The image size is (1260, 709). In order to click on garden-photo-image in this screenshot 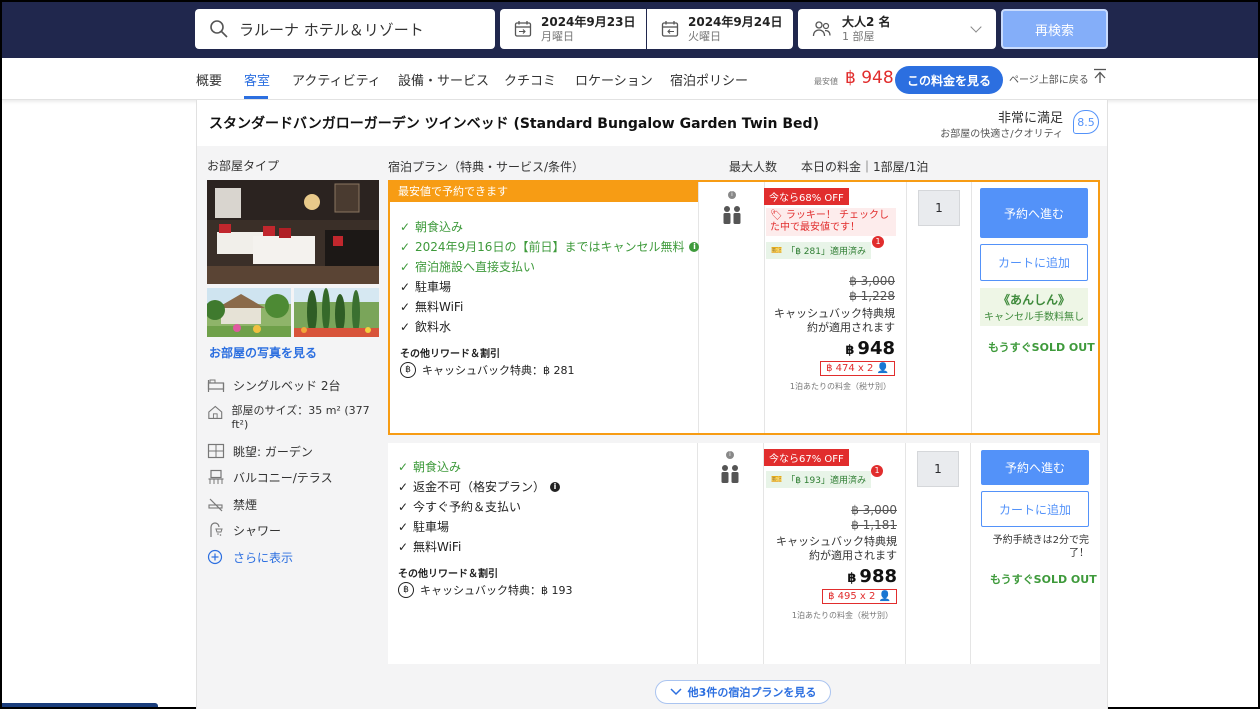, I will do `click(248, 312)`.